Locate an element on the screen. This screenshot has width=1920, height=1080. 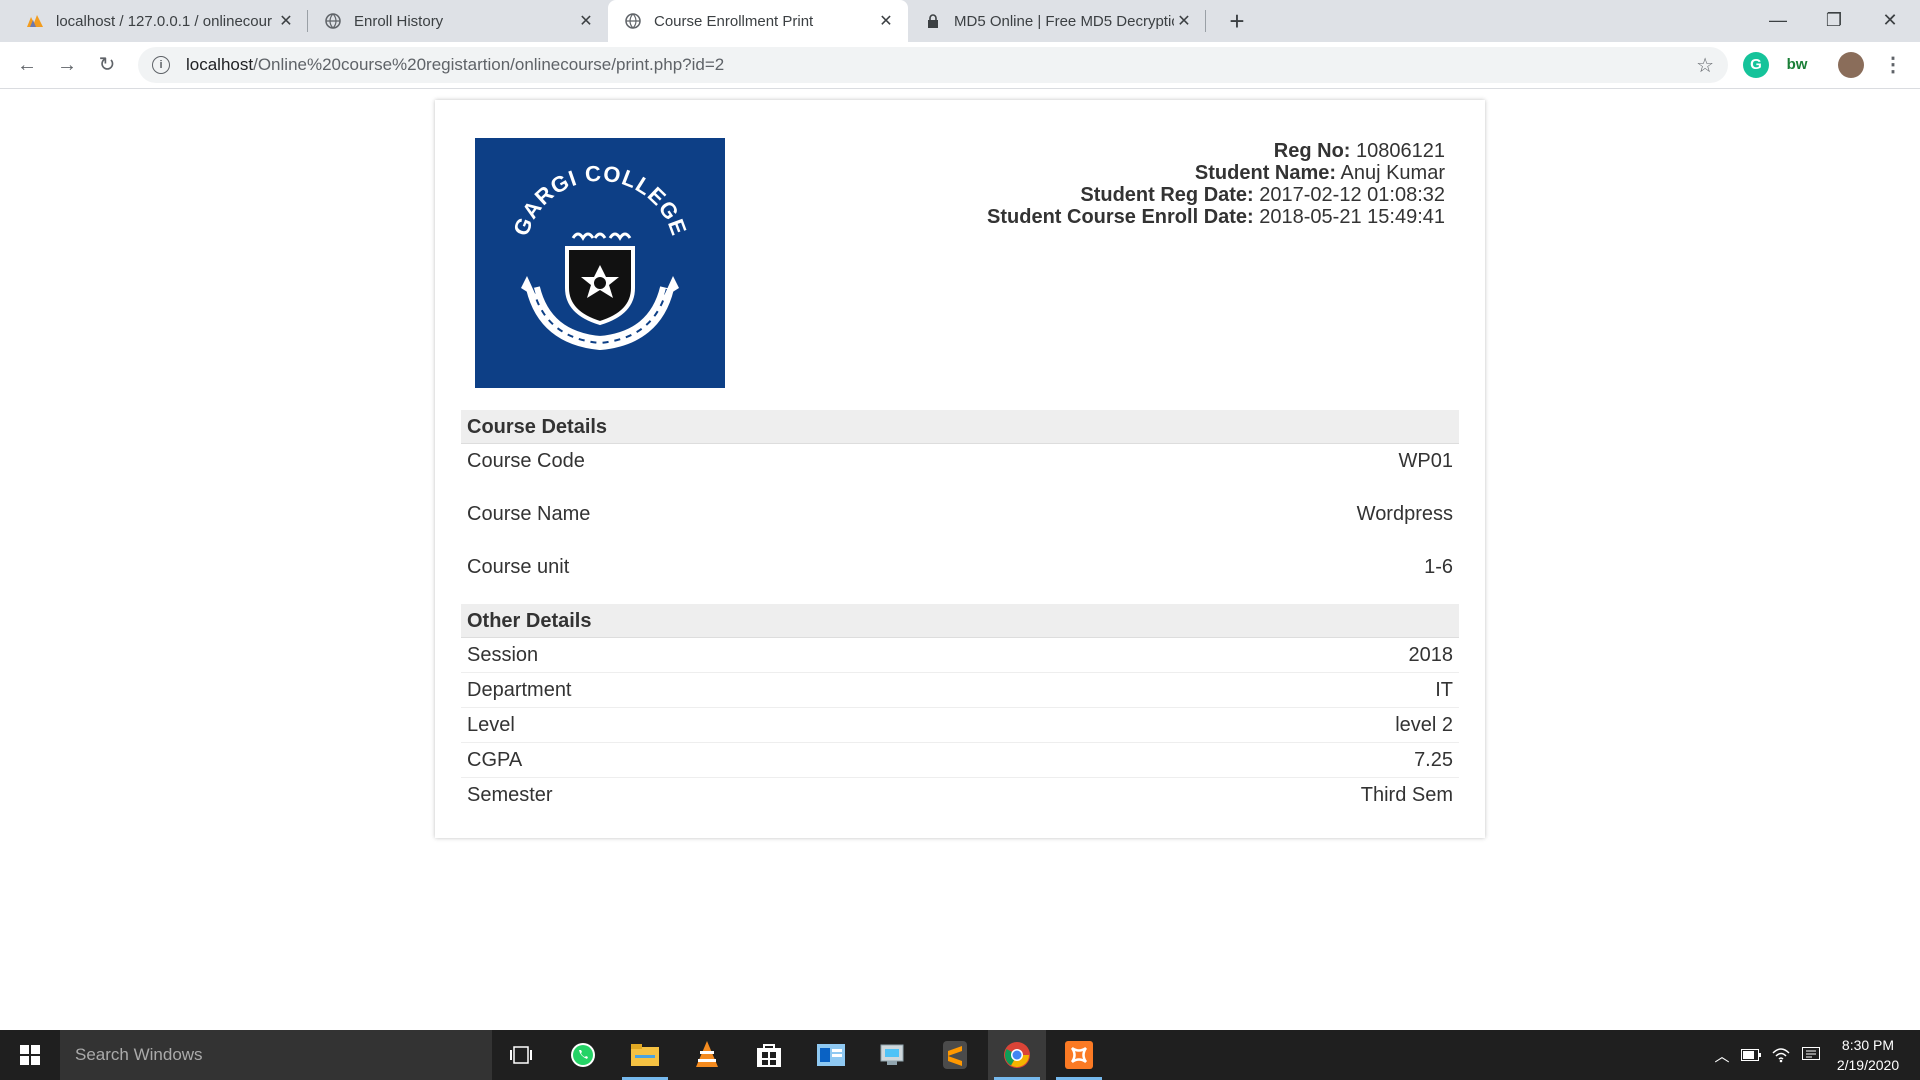
windows-taskbar: Search Windows ︿ 8:30 PM 2/19/2020 is located at coordinates (960, 1055).